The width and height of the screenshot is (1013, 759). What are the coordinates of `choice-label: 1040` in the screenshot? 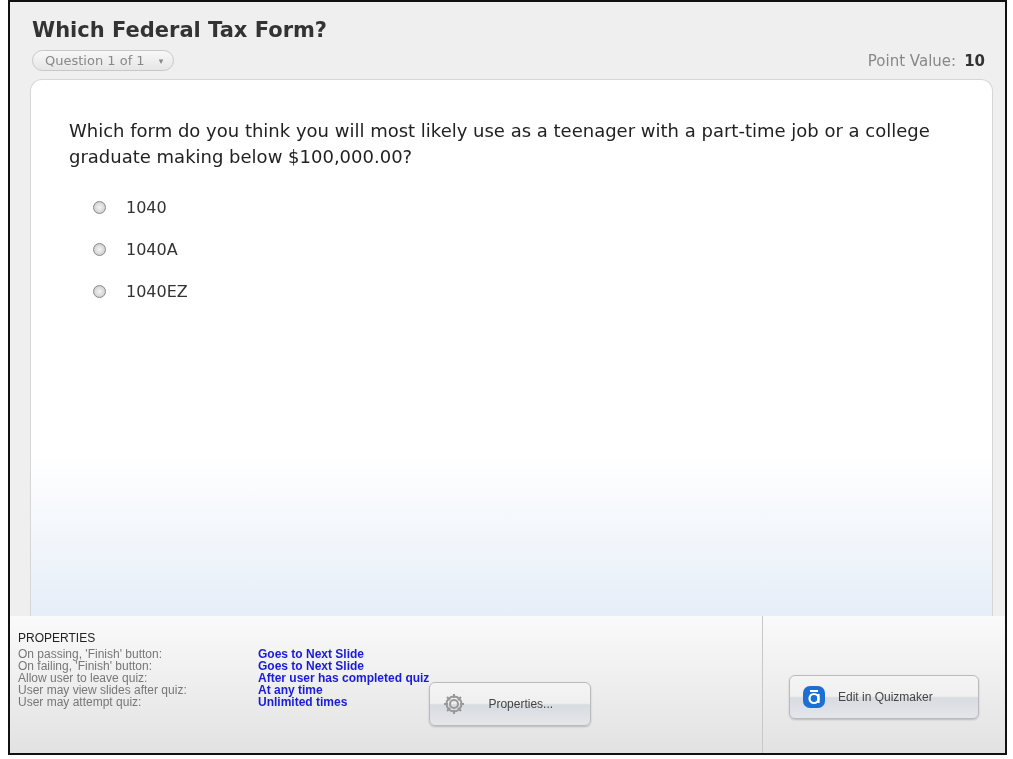 It's located at (146, 207).